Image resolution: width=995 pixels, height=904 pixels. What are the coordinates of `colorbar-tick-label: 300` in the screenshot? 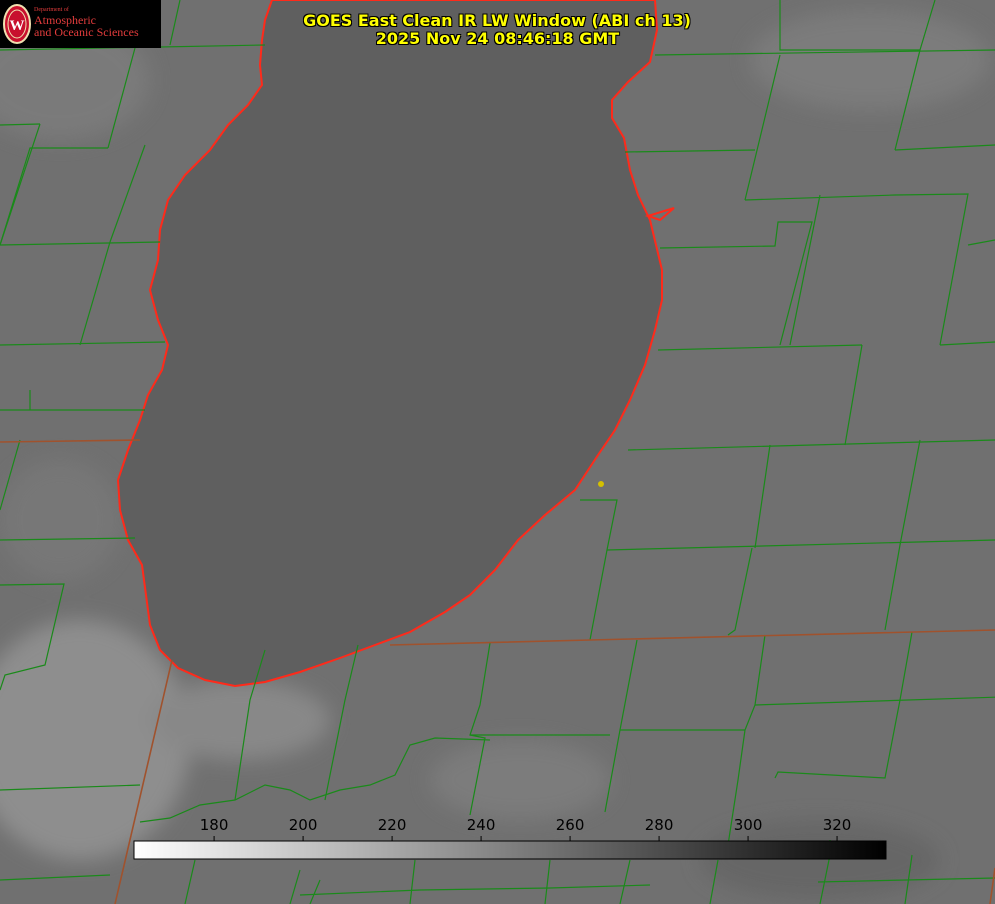 It's located at (748, 825).